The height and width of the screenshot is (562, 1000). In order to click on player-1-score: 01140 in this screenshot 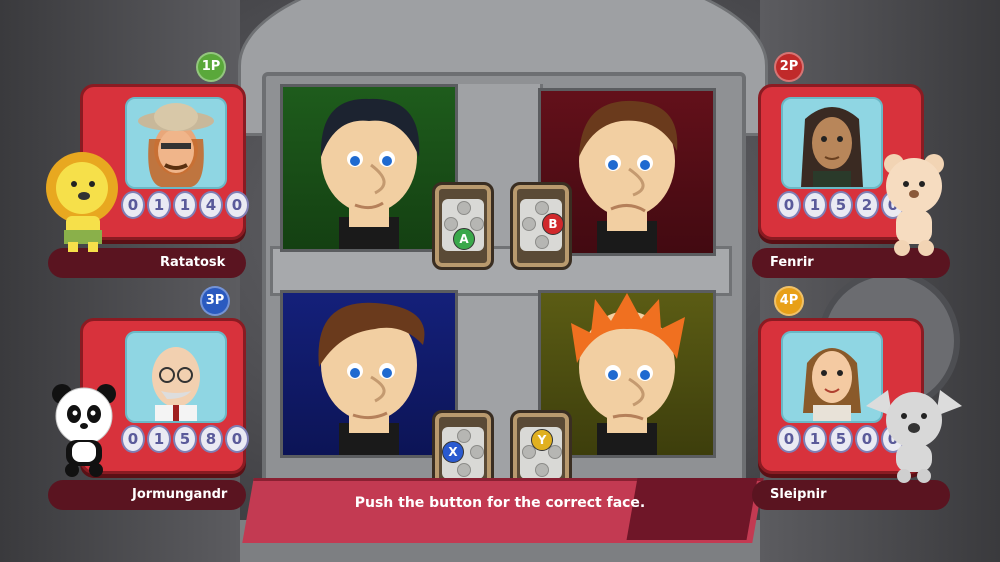, I will do `click(185, 205)`.